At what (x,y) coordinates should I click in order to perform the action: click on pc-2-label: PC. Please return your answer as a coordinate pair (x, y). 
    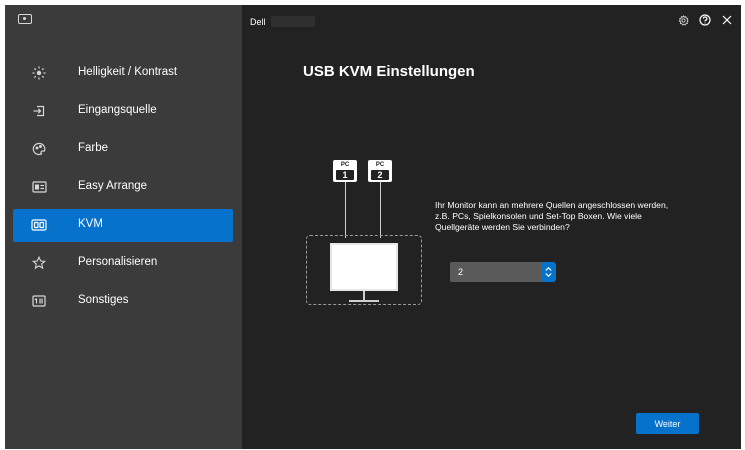
    Looking at the image, I should click on (380, 165).